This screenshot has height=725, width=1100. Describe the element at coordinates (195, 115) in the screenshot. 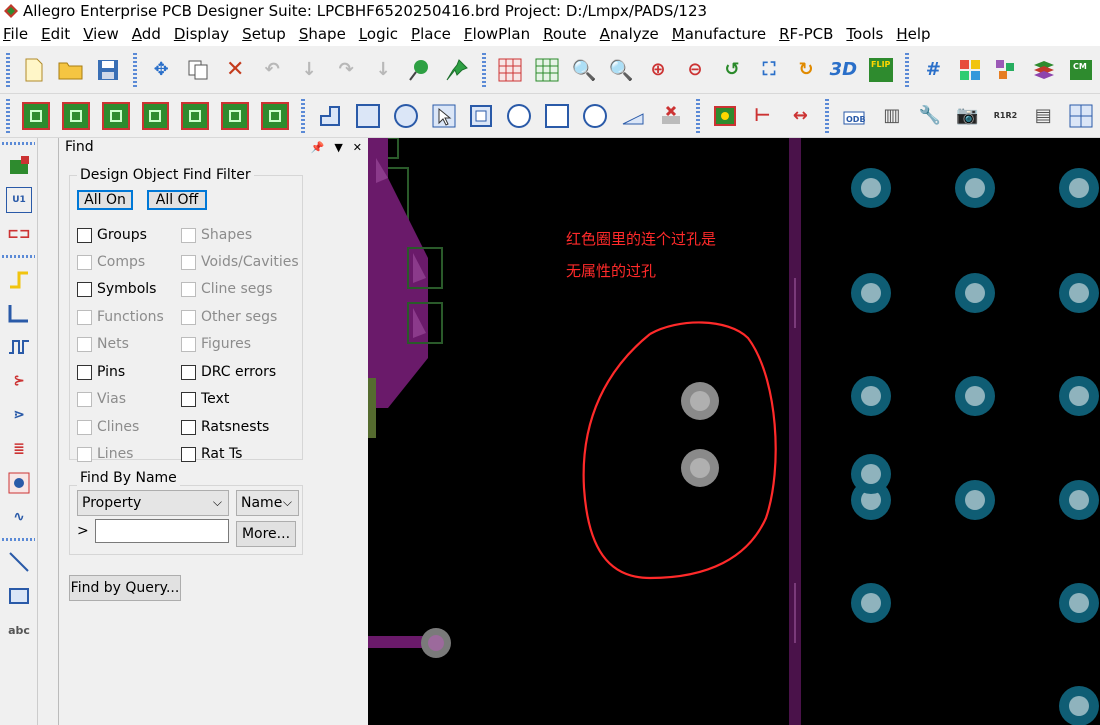

I see `boundary-edit-icon` at that location.